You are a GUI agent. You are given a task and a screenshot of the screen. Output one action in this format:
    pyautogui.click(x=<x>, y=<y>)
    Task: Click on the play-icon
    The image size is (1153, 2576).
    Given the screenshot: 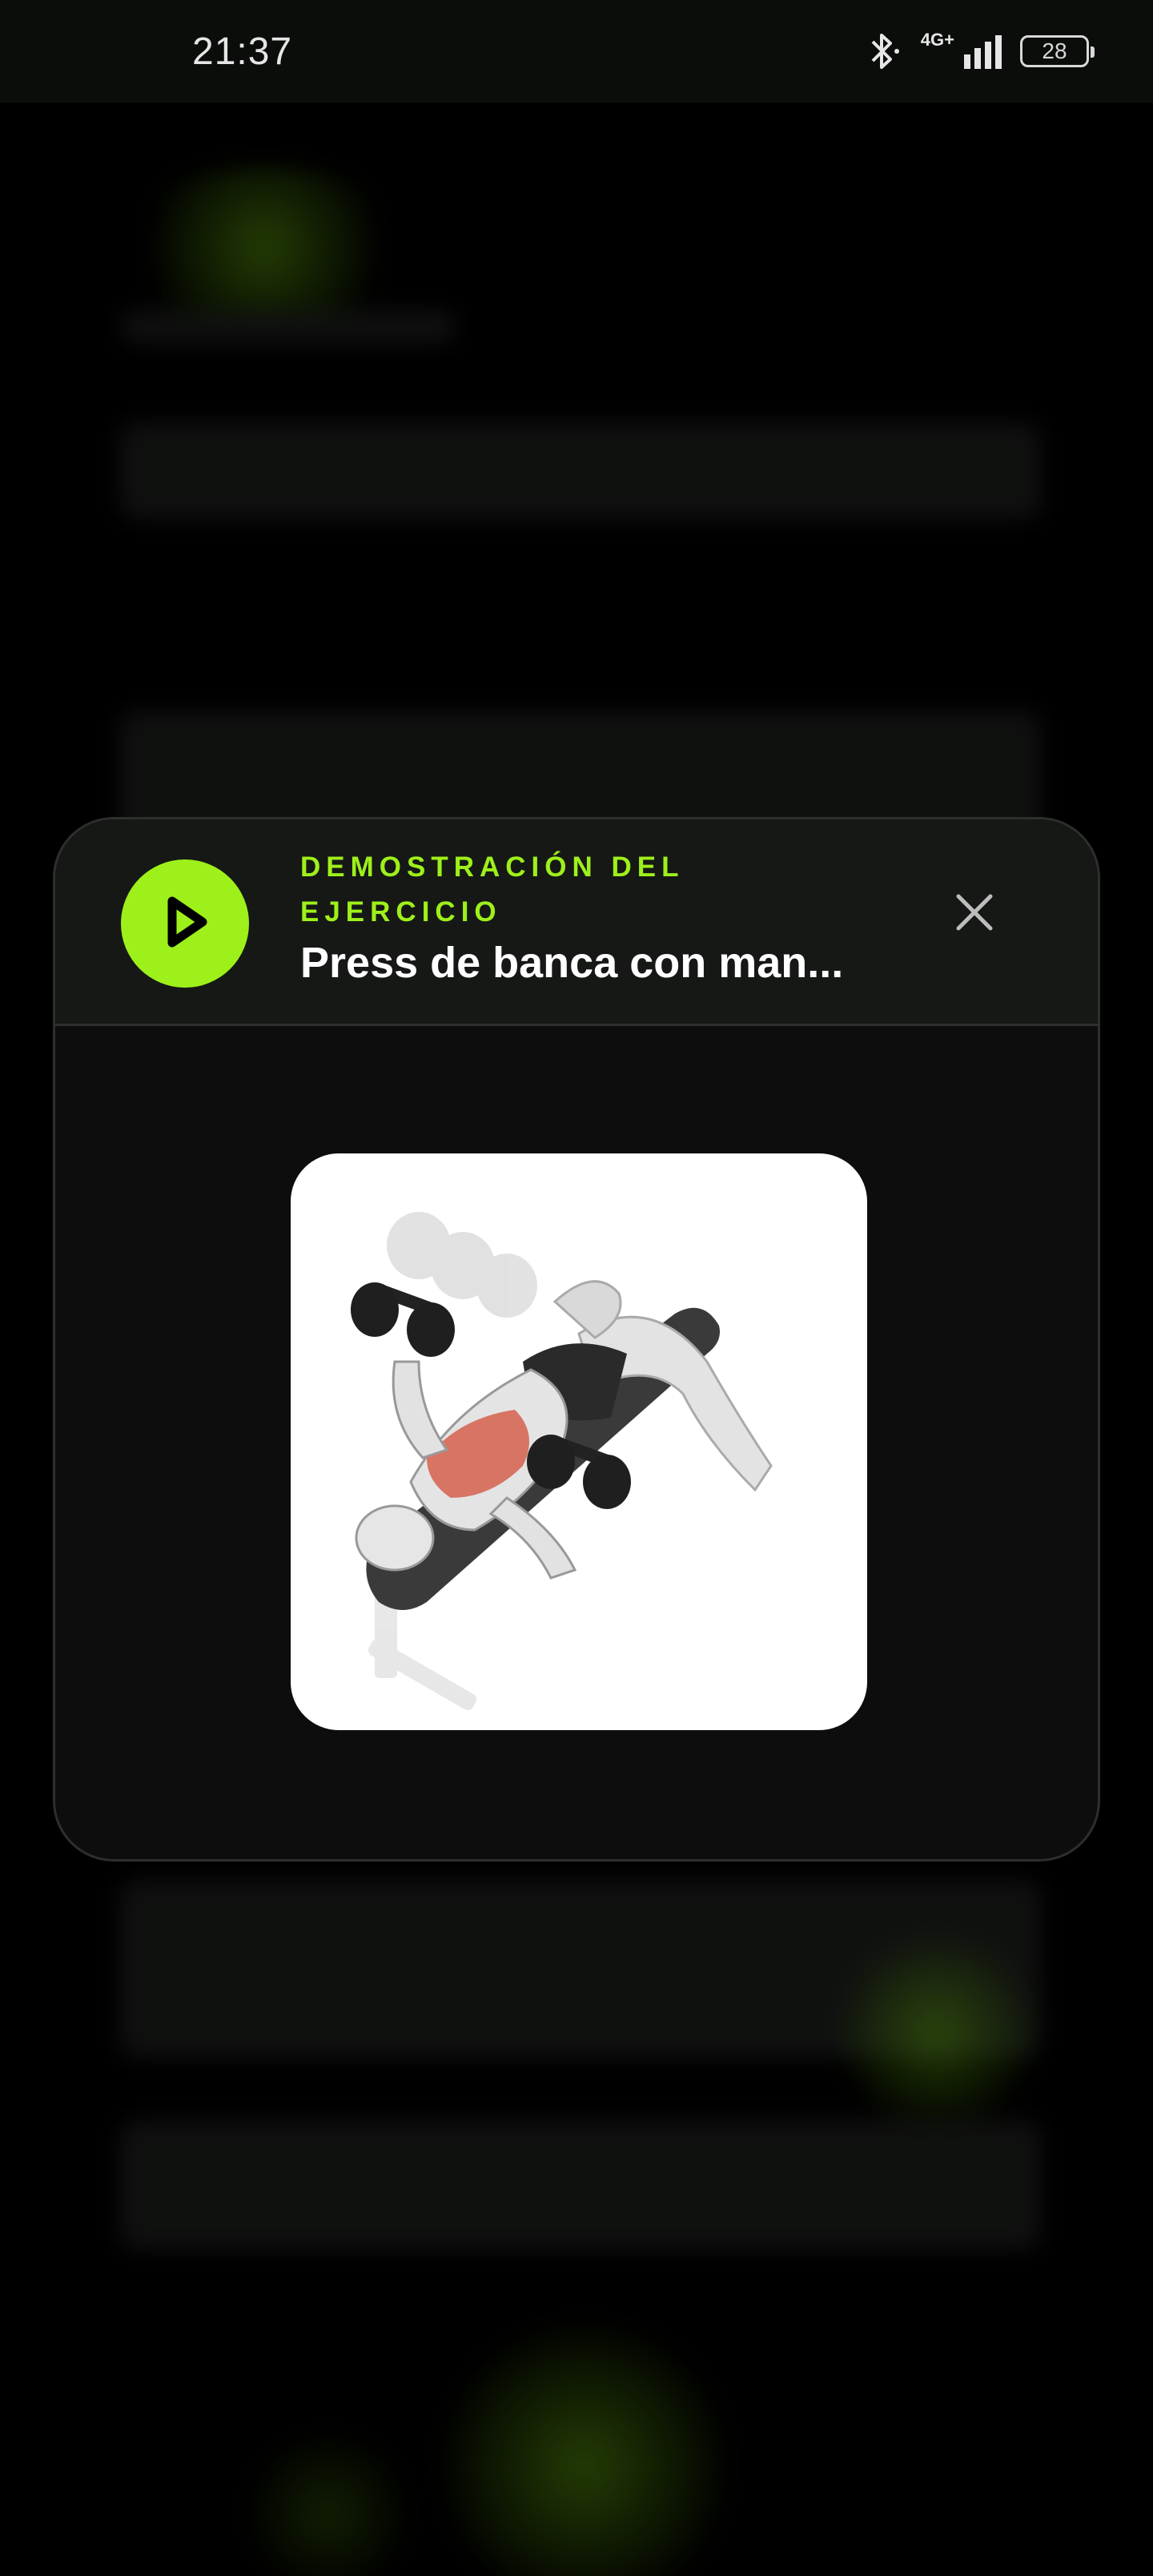 What is the action you would take?
    pyautogui.click(x=185, y=924)
    